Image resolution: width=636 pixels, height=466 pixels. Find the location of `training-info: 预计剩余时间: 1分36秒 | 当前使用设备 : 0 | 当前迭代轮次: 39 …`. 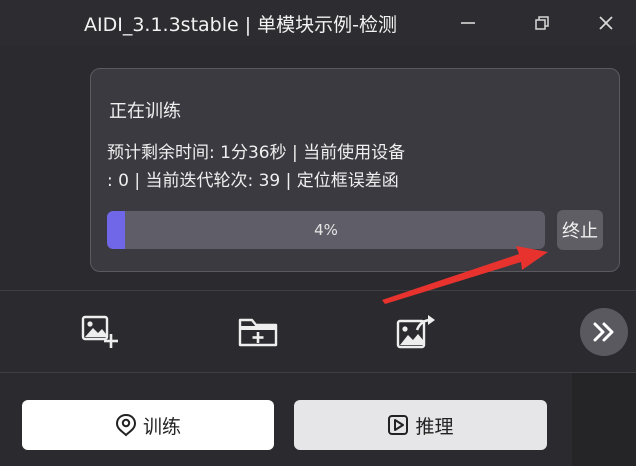

training-info: 预计剩余时间: 1分36秒 | 当前使用设备 : 0 | 当前迭代轮次: 39 … is located at coordinates (307, 167).